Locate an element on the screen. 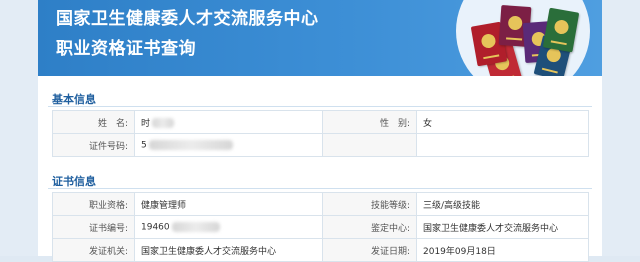 Image resolution: width=640 pixels, height=262 pixels. cert-no-value: 19460 is located at coordinates (228, 227).